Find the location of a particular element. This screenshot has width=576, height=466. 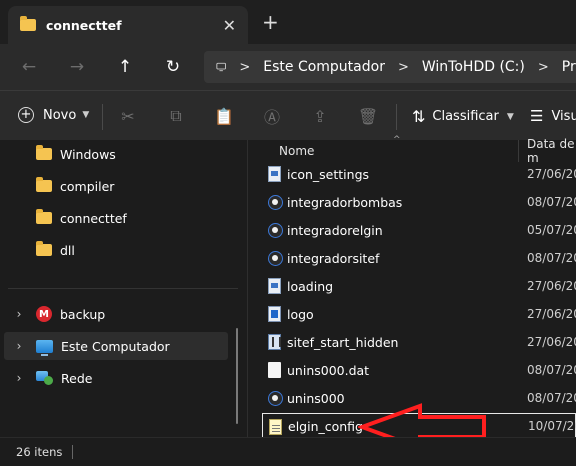

column-header-name: Nome is located at coordinates (296, 151).